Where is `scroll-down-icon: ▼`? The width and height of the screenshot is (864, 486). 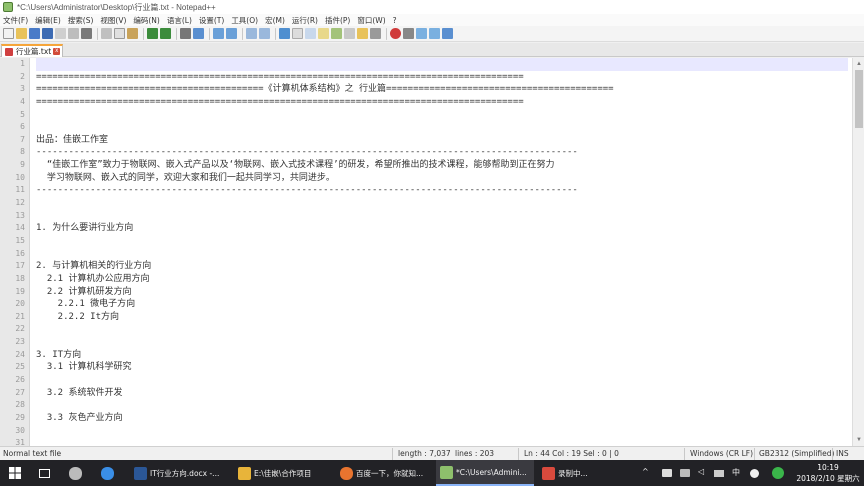
scroll-down-icon: ▼ is located at coordinates (859, 440).